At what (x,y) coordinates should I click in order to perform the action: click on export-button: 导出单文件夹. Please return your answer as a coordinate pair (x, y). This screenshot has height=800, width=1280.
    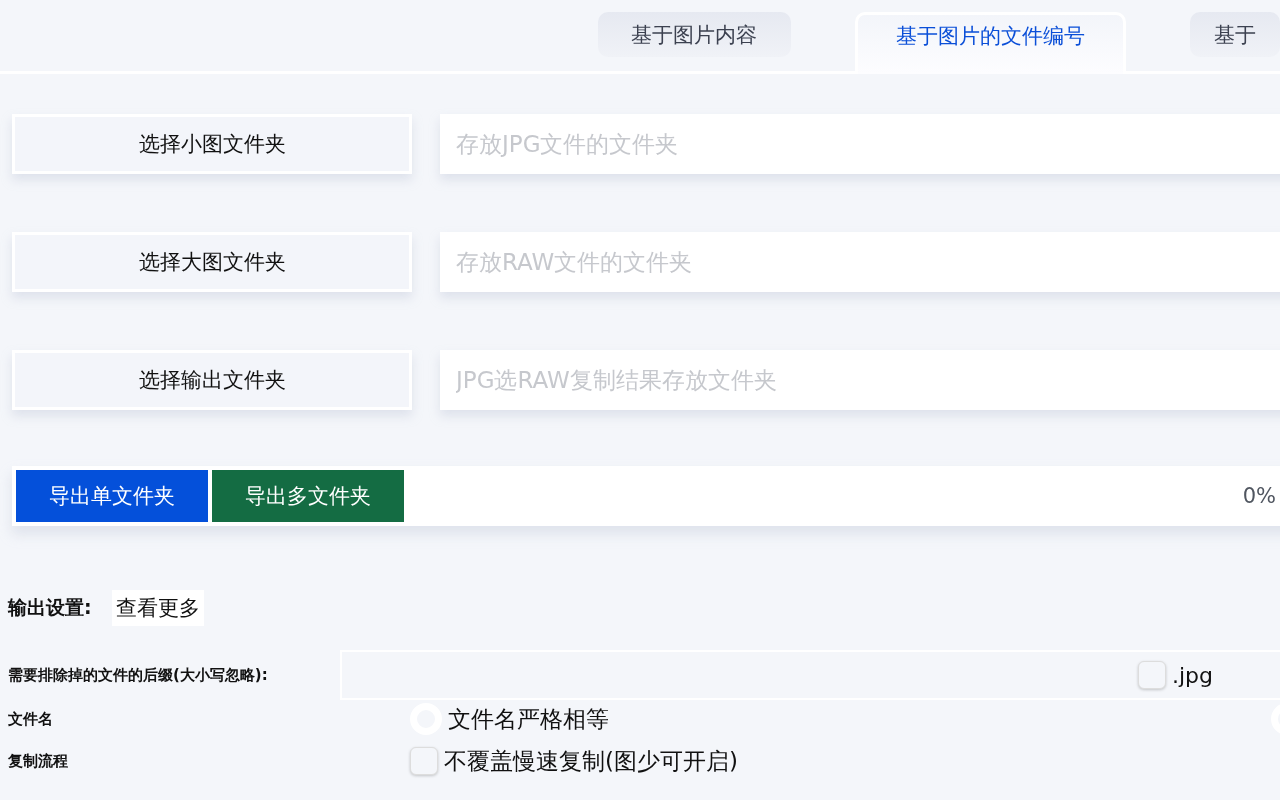
    Looking at the image, I should click on (112, 496).